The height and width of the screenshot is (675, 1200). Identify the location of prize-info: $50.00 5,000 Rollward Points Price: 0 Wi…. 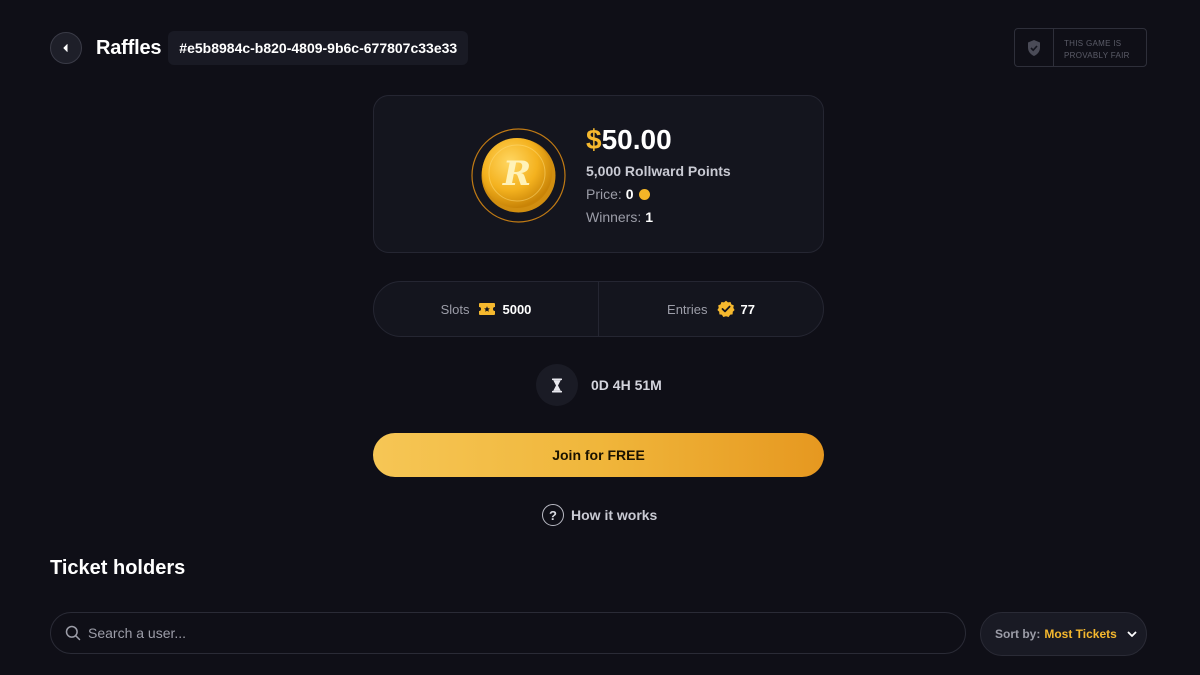
(658, 173).